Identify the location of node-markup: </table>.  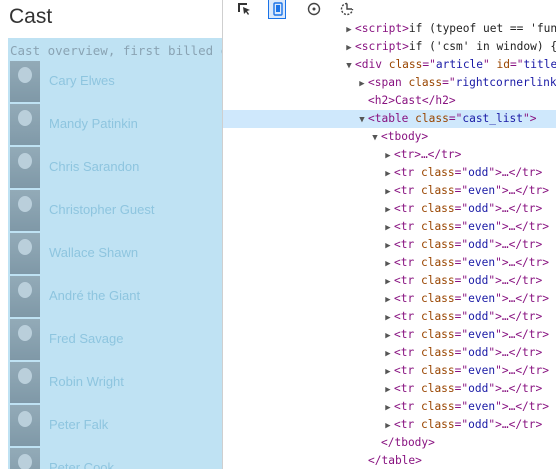
(395, 460).